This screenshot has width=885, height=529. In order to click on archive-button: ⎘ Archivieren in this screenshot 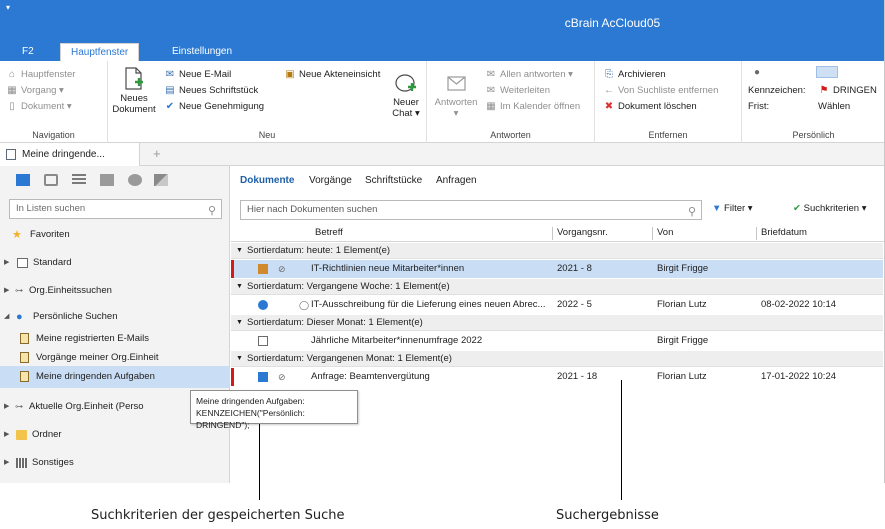, I will do `click(634, 74)`.